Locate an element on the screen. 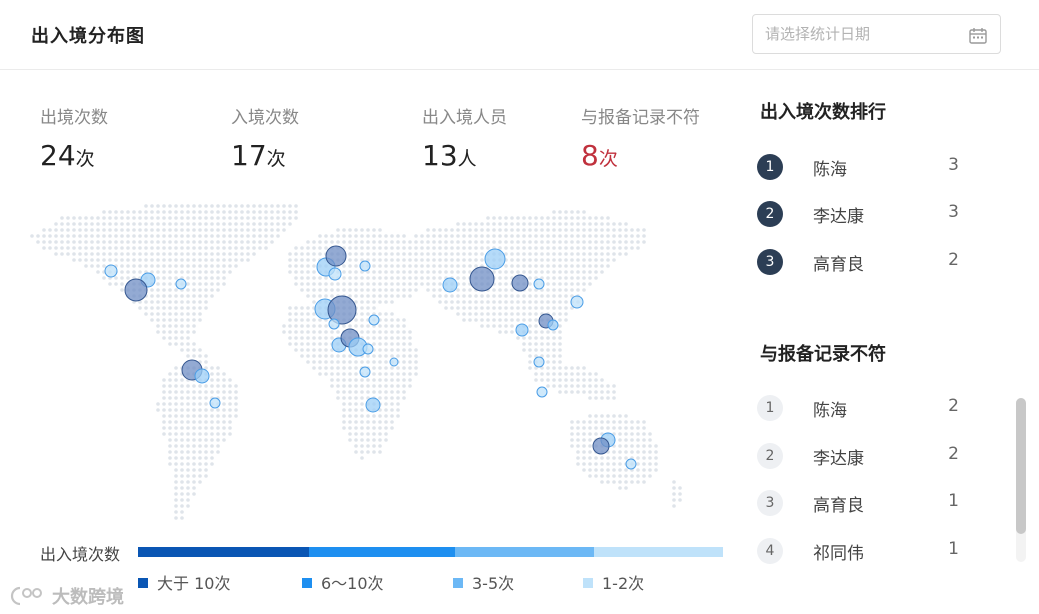  ranking-row: 2 李达康 3 is located at coordinates (862, 214).